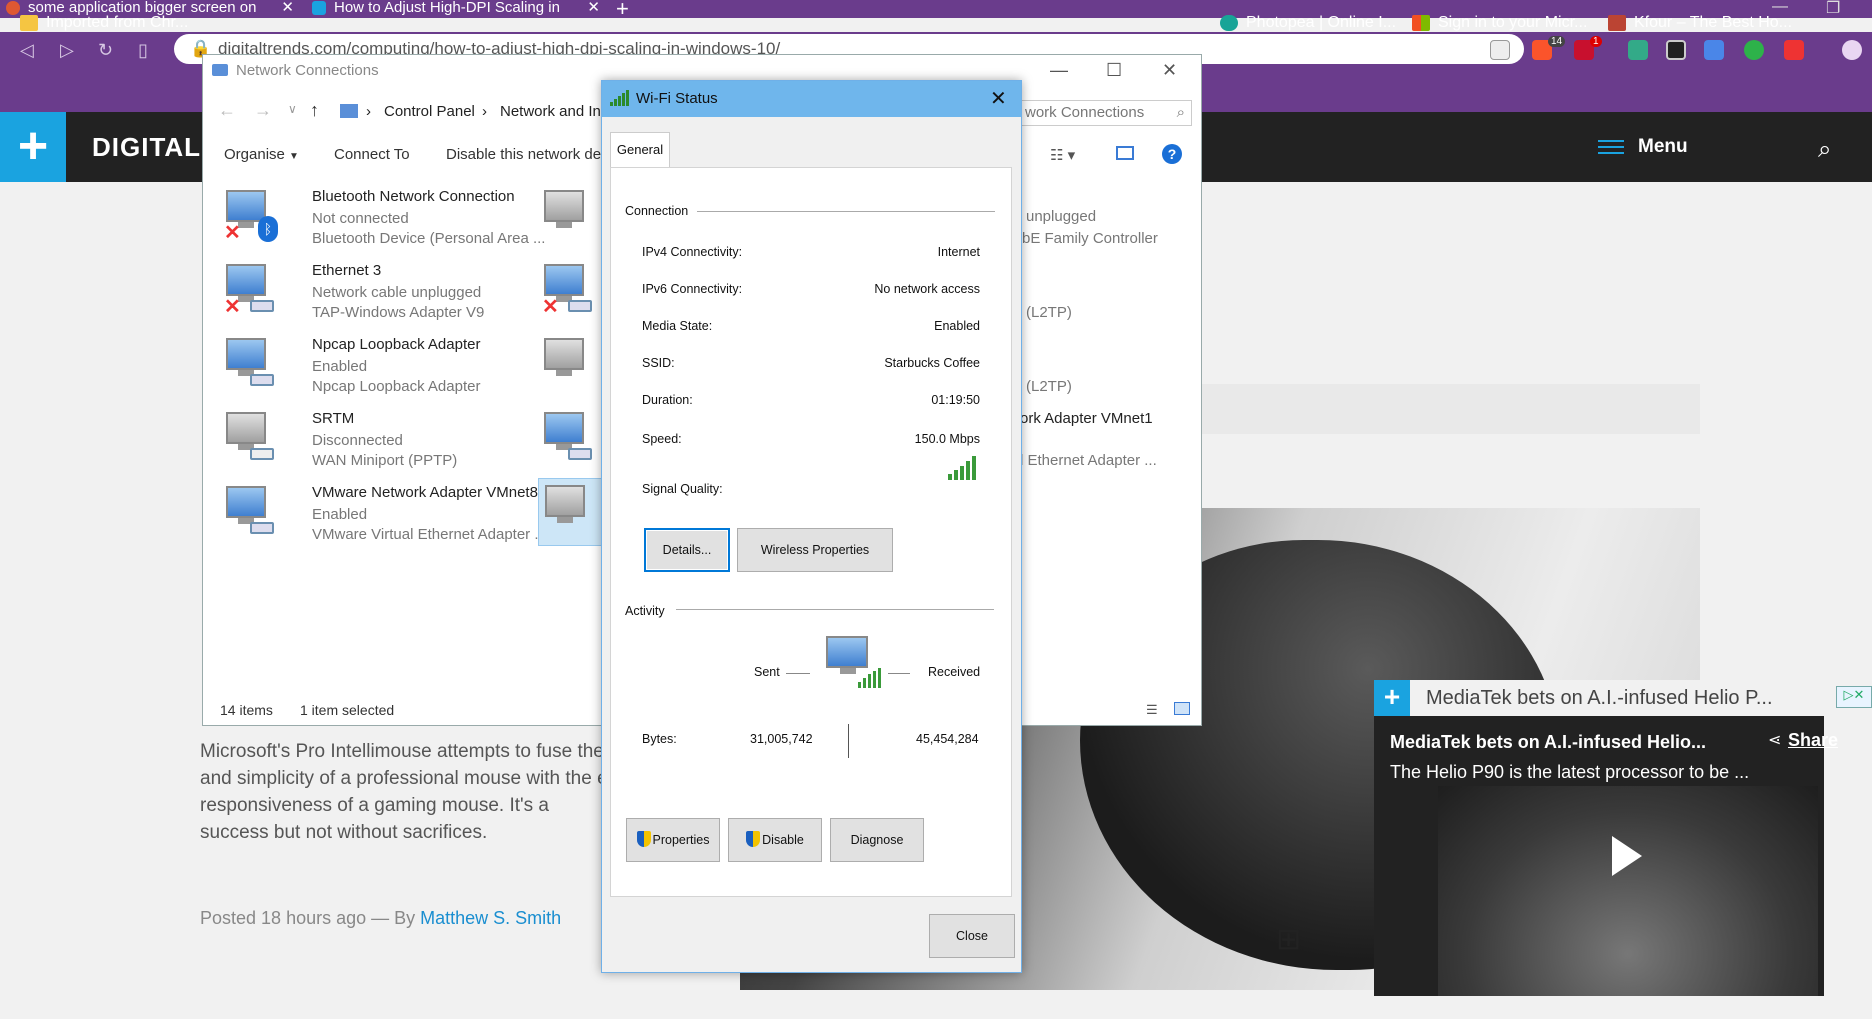 This screenshot has height=1019, width=1872. I want to click on item-status: Not connected, so click(360, 218).